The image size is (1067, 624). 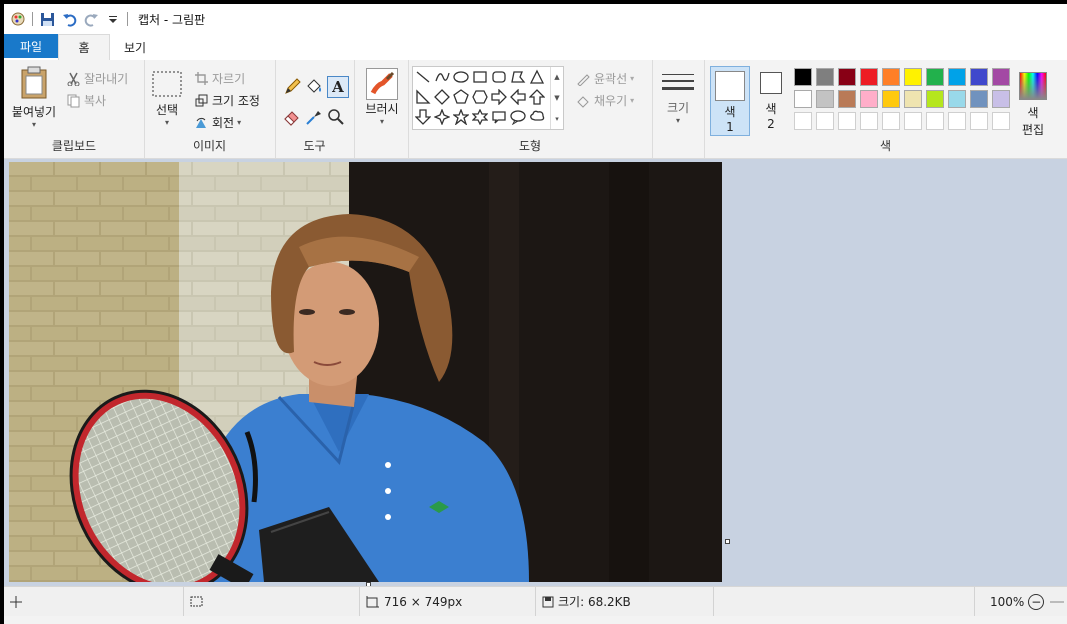 What do you see at coordinates (423, 77) in the screenshot?
I see `line-shape-icon` at bounding box center [423, 77].